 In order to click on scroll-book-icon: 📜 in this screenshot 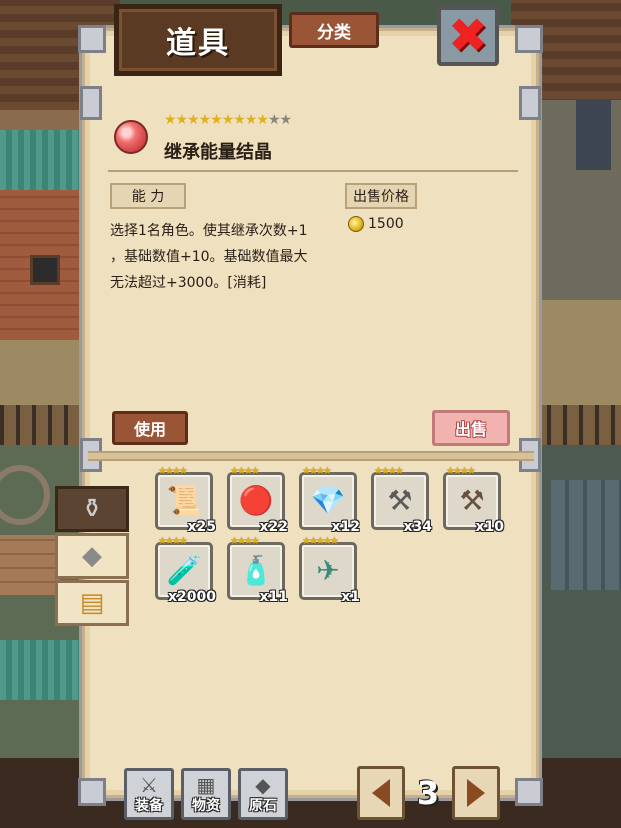, I will do `click(184, 500)`.